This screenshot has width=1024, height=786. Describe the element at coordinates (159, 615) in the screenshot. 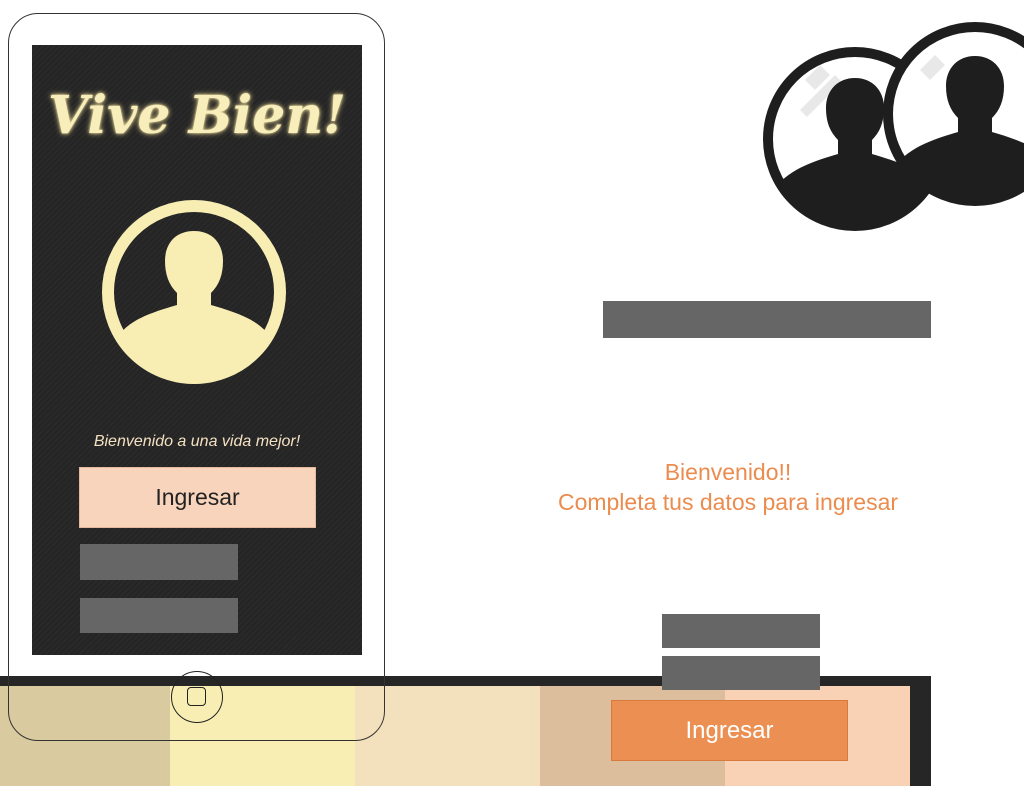

I see `phone-password-field` at that location.